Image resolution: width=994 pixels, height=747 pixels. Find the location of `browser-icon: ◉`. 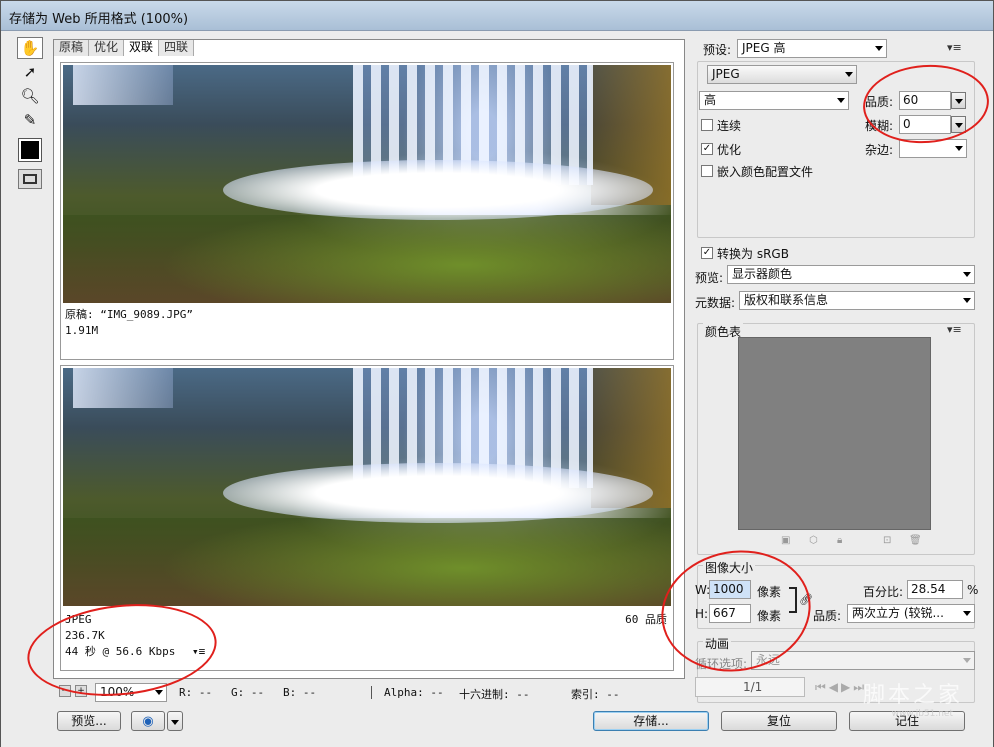

browser-icon: ◉ is located at coordinates (148, 721).